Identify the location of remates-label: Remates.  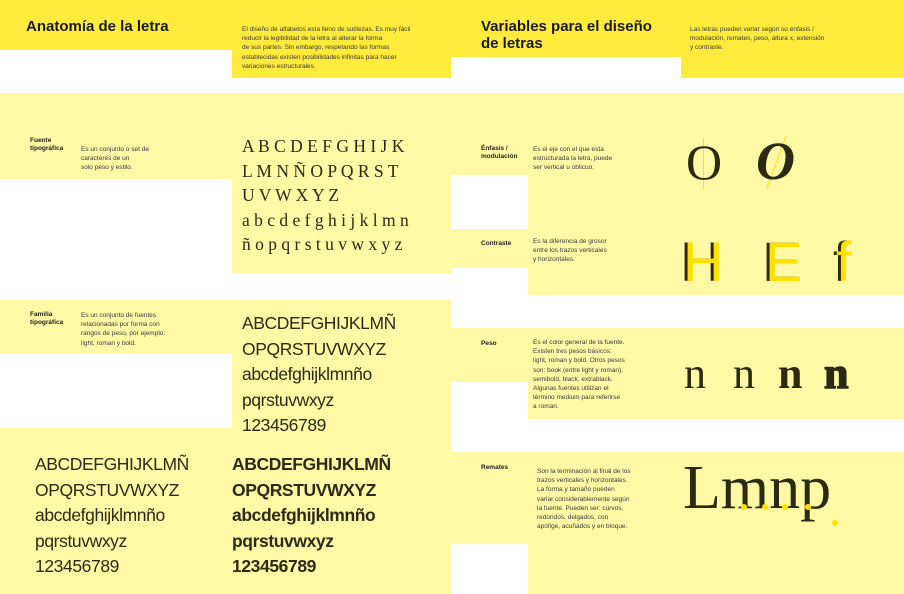
(495, 467).